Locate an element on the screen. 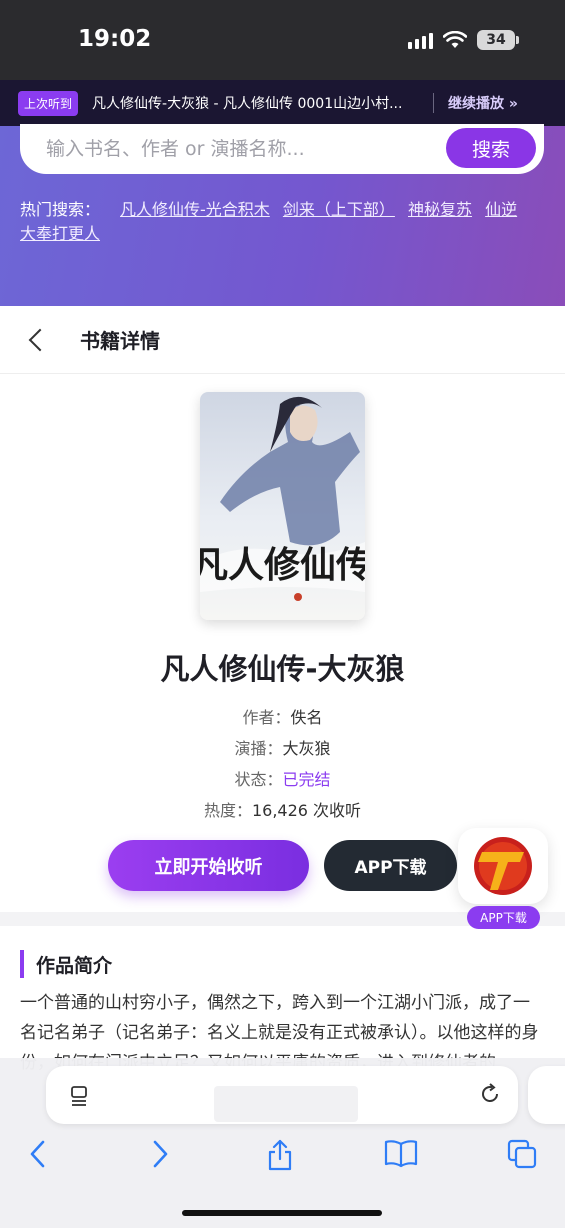  popularity-label: 热度： is located at coordinates (227, 810).